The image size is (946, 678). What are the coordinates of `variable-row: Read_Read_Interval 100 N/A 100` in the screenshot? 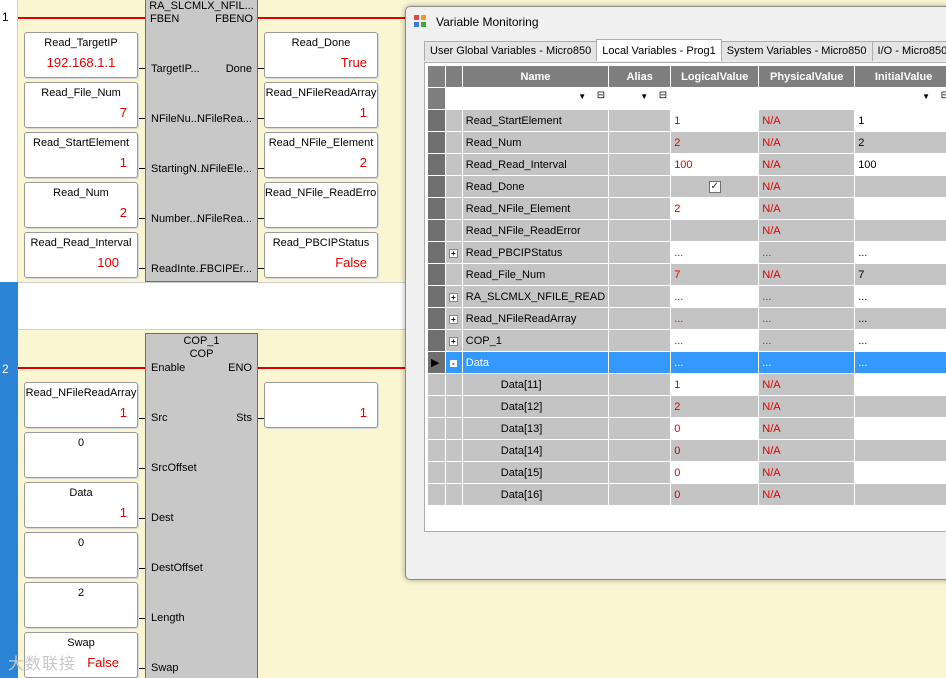 It's located at (686, 164).